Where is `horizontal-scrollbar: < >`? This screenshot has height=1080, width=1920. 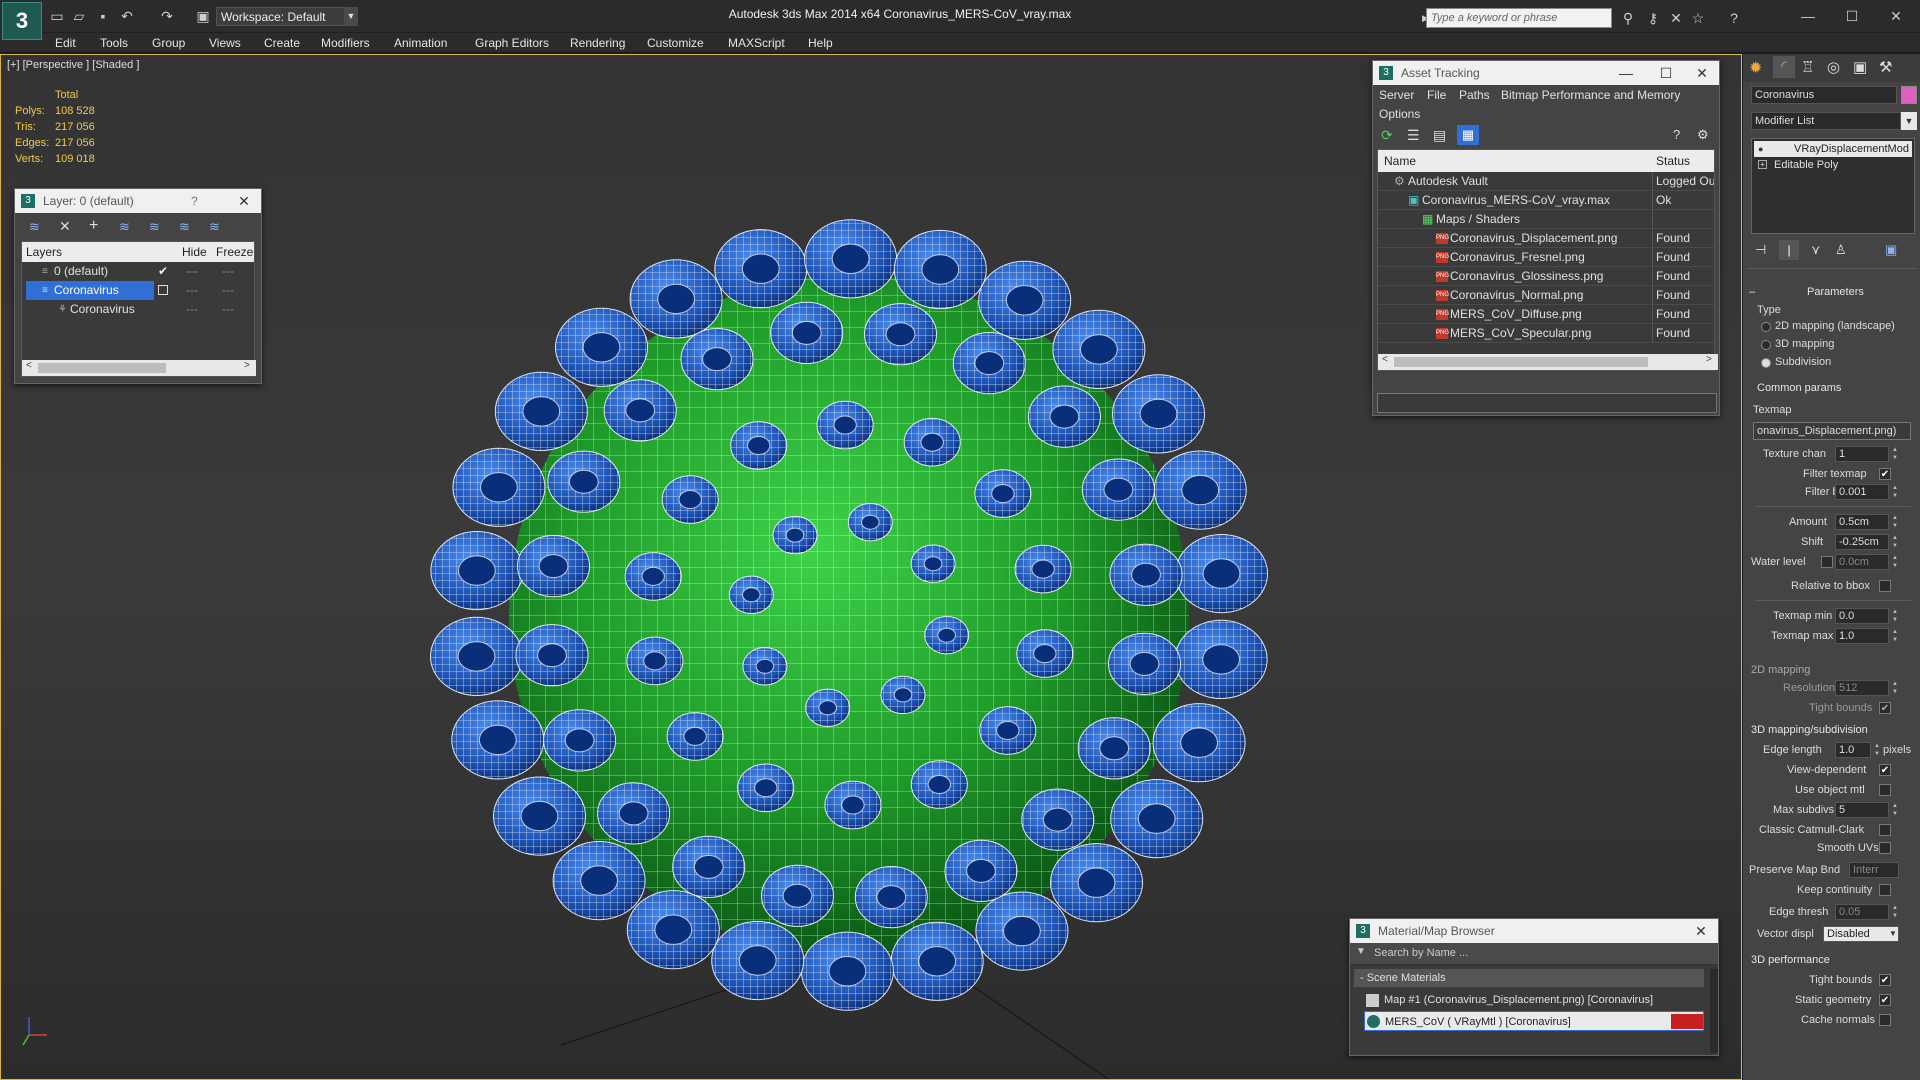
horizontal-scrollbar: < > is located at coordinates (139, 368).